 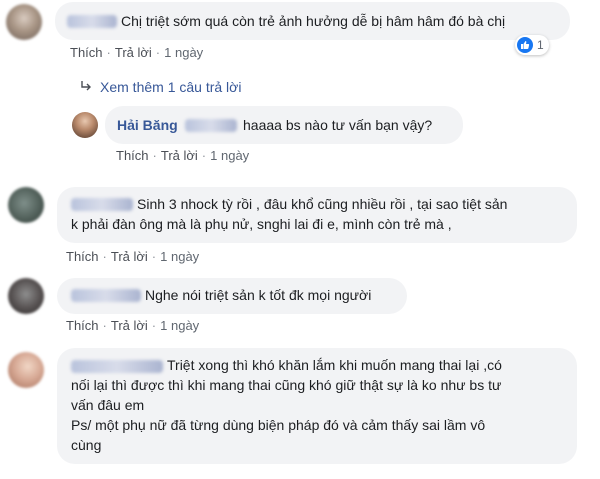 I want to click on comment-text-line: cùng, so click(x=86, y=445).